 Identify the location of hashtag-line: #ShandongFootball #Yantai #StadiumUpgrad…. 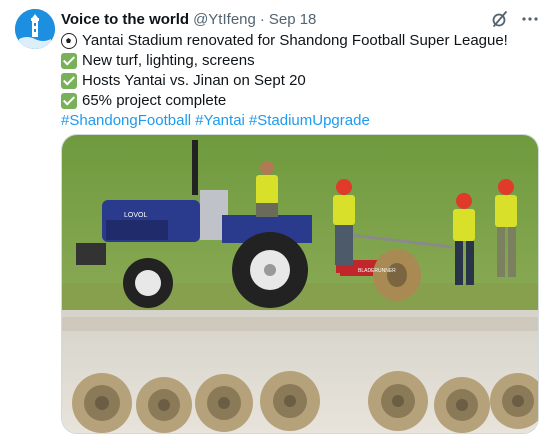
(300, 121).